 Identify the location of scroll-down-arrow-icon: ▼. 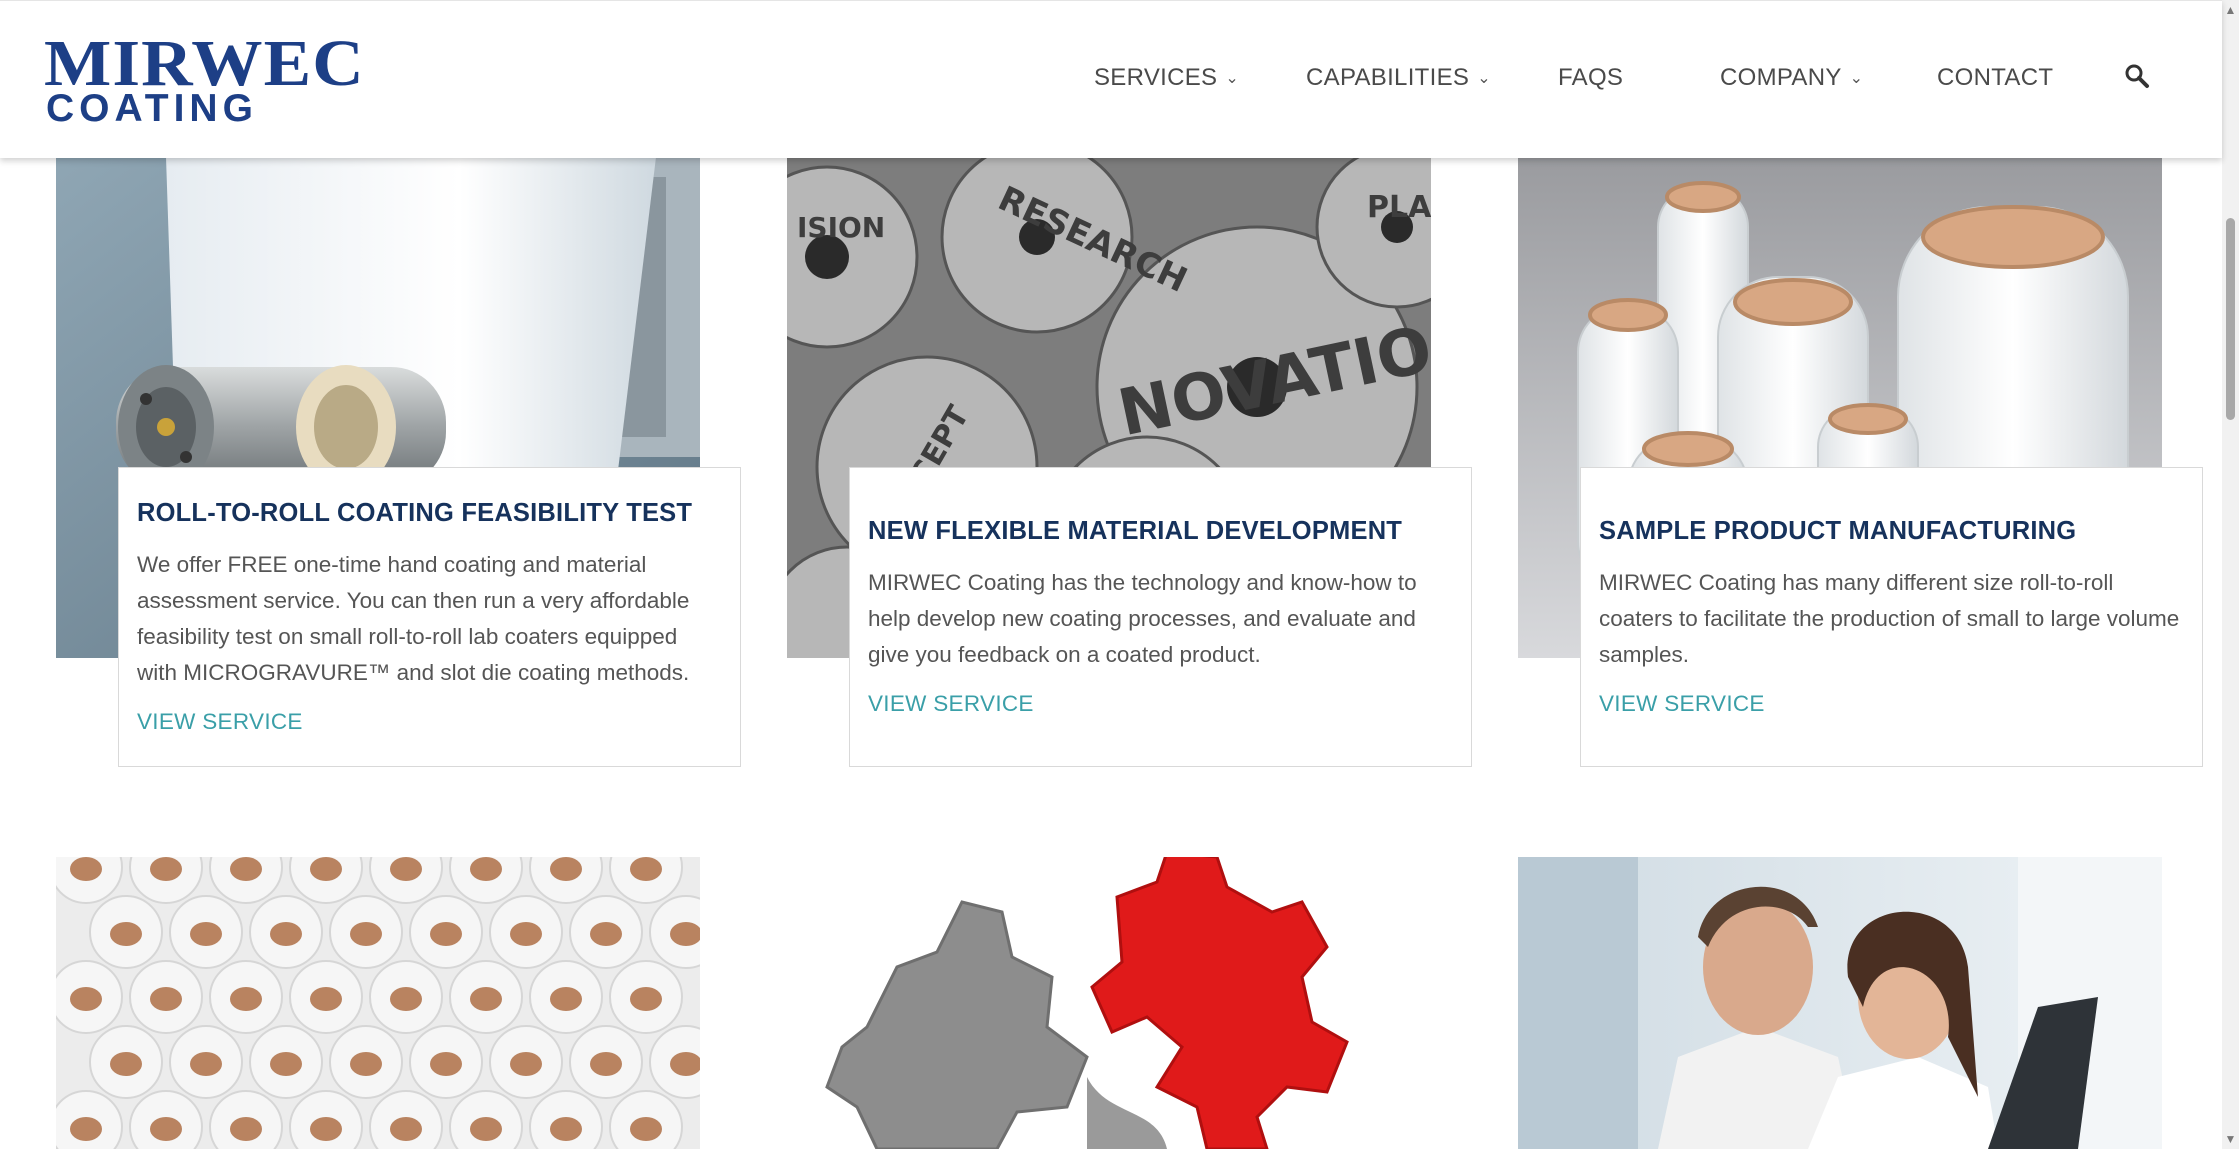
(2230, 1139).